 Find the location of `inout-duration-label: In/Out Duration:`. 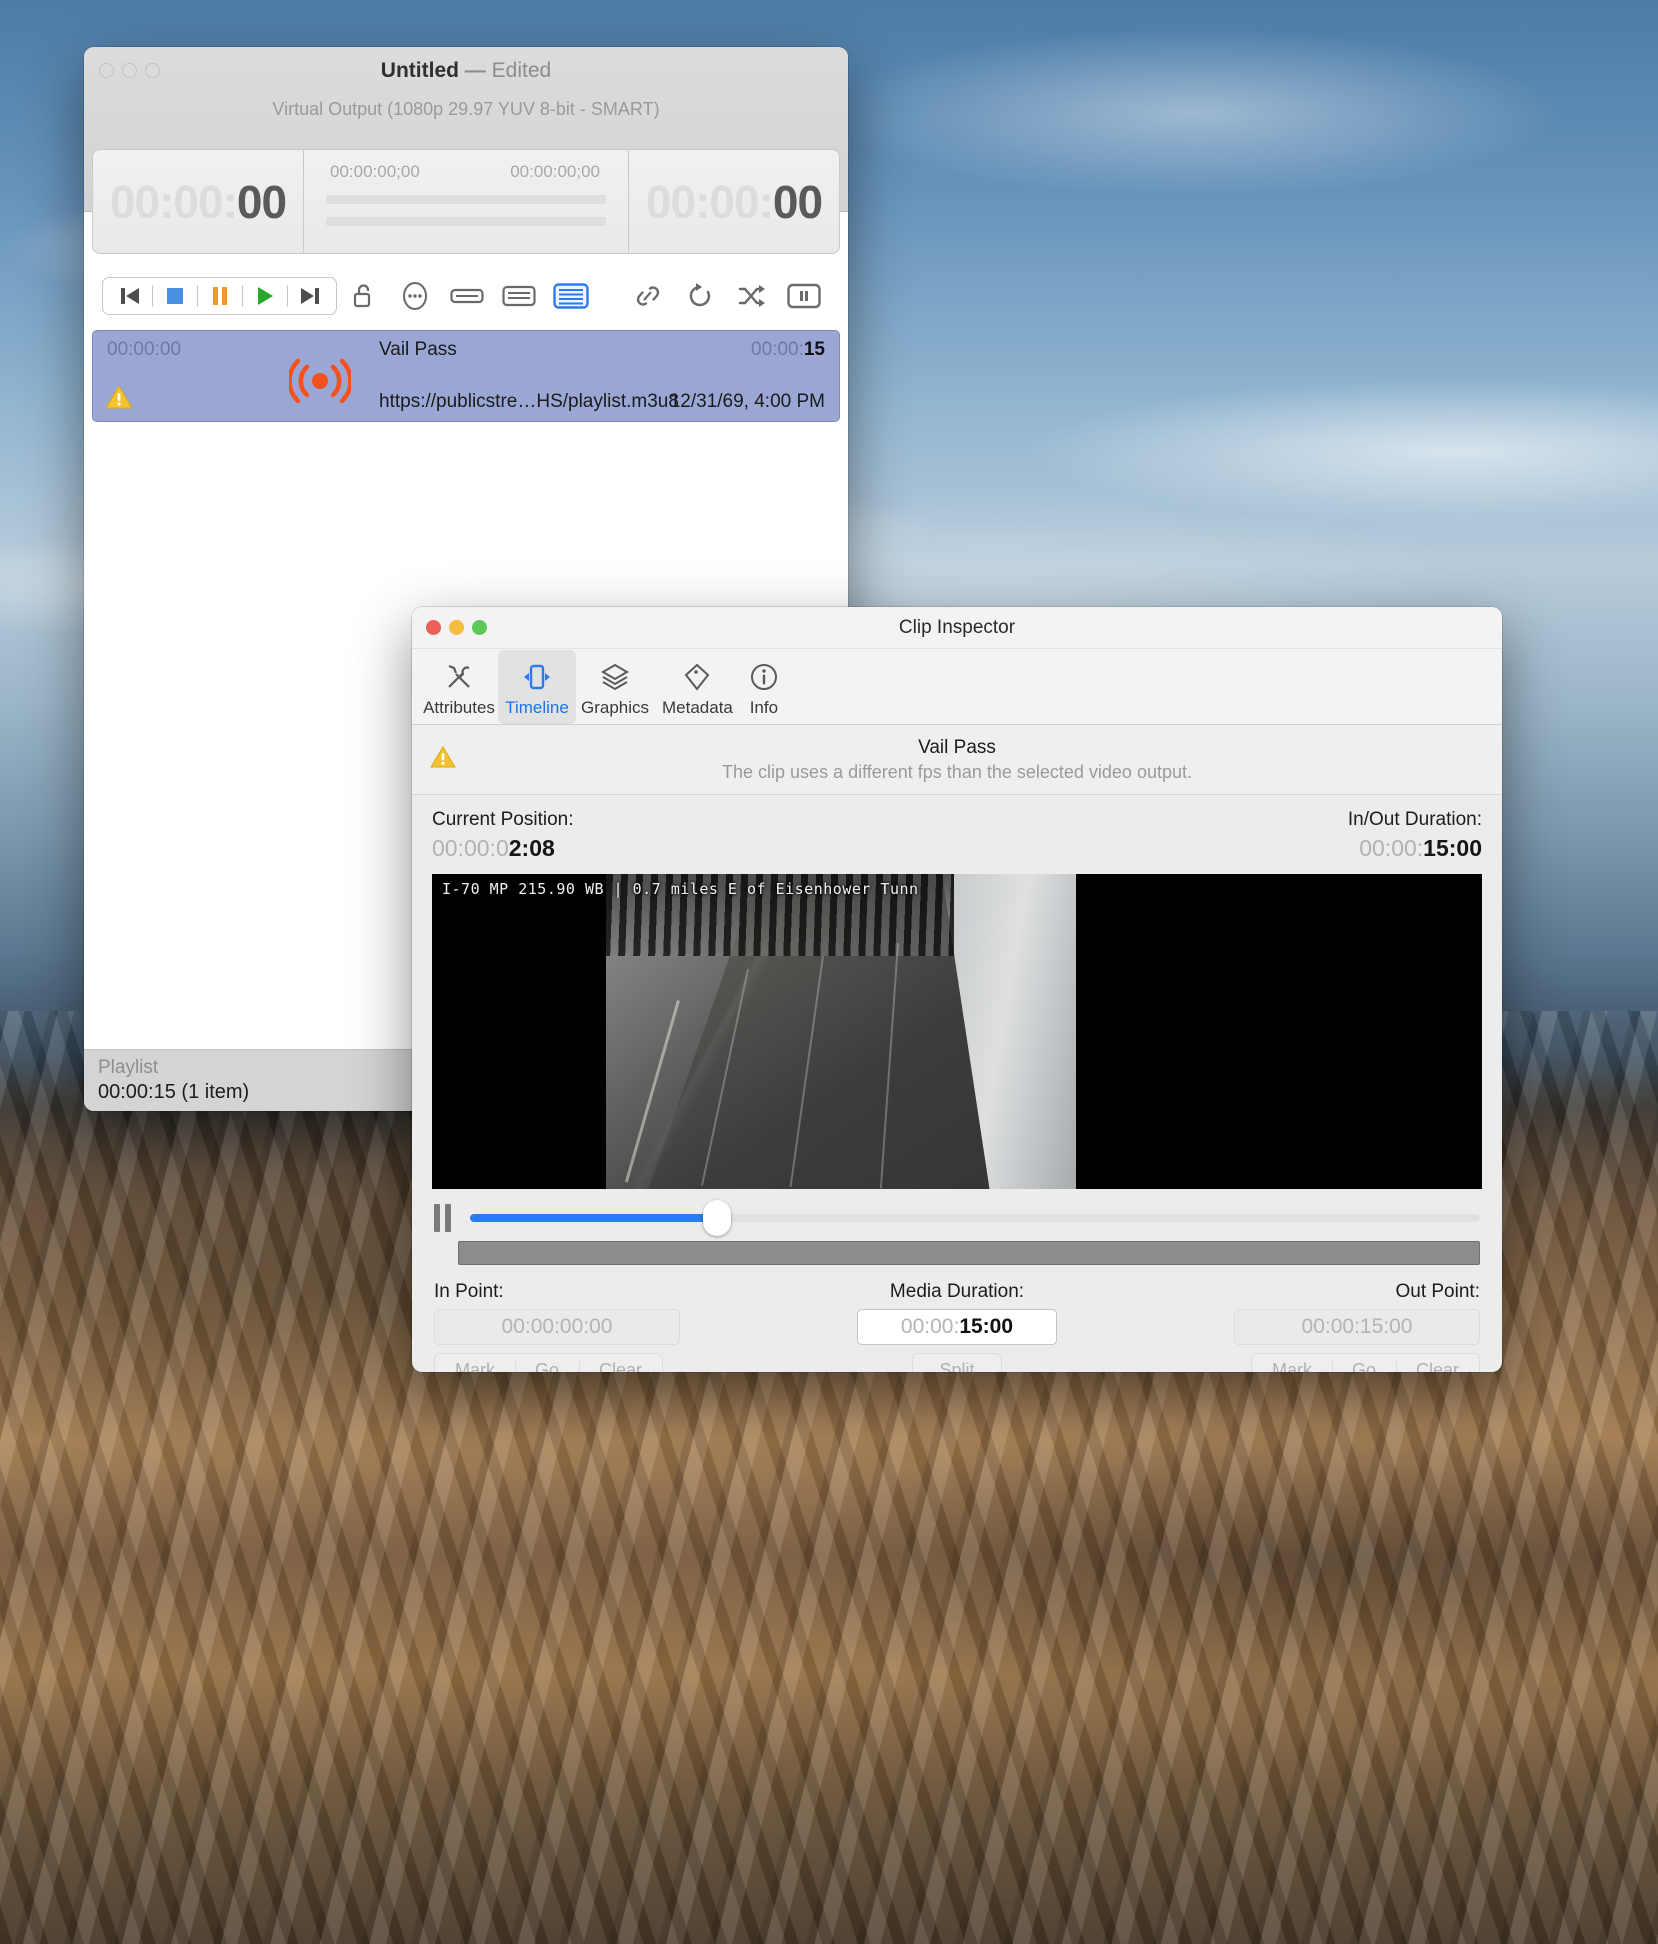

inout-duration-label: In/Out Duration: is located at coordinates (1414, 819).